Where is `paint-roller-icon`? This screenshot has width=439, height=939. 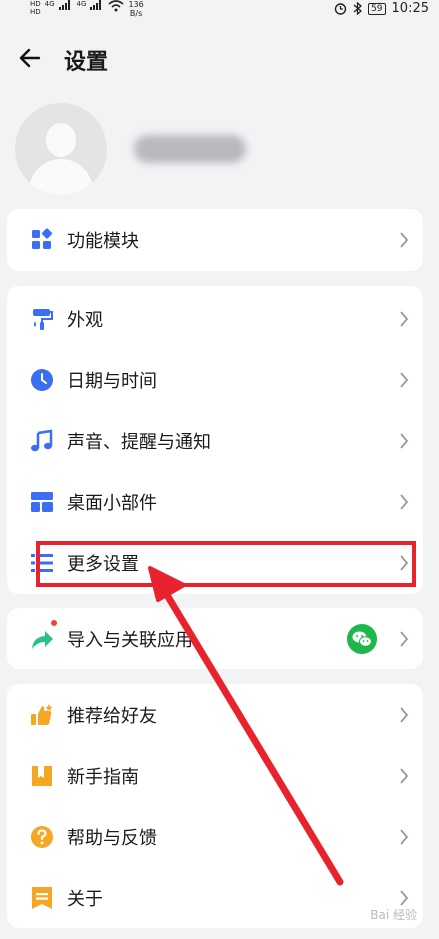
paint-roller-icon is located at coordinates (43, 319).